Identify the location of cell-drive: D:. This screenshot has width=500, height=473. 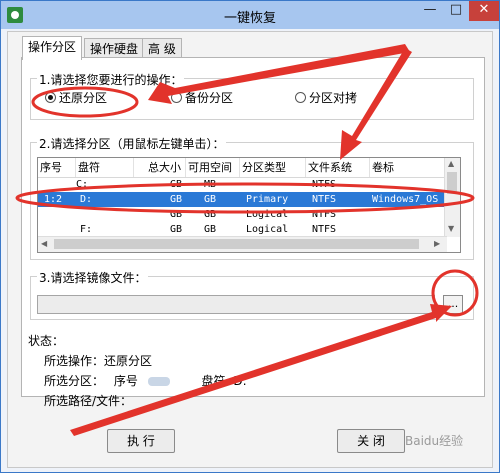
(86, 199).